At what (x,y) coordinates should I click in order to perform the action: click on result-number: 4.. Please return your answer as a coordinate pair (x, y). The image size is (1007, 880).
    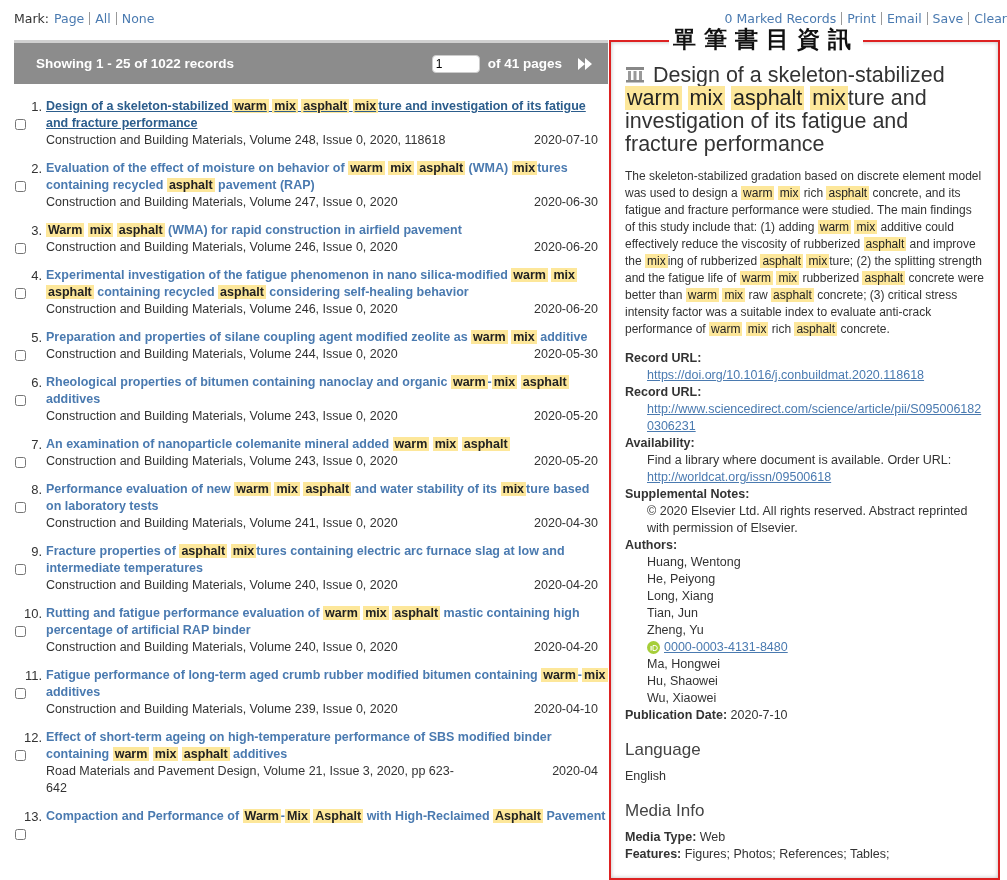
    Looking at the image, I should click on (36, 275).